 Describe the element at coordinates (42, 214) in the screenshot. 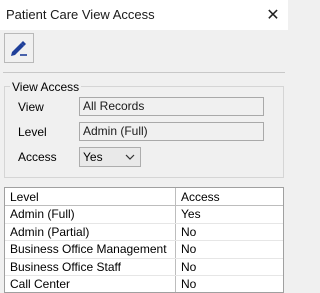

I see `level-cell: Admin (Full)` at that location.